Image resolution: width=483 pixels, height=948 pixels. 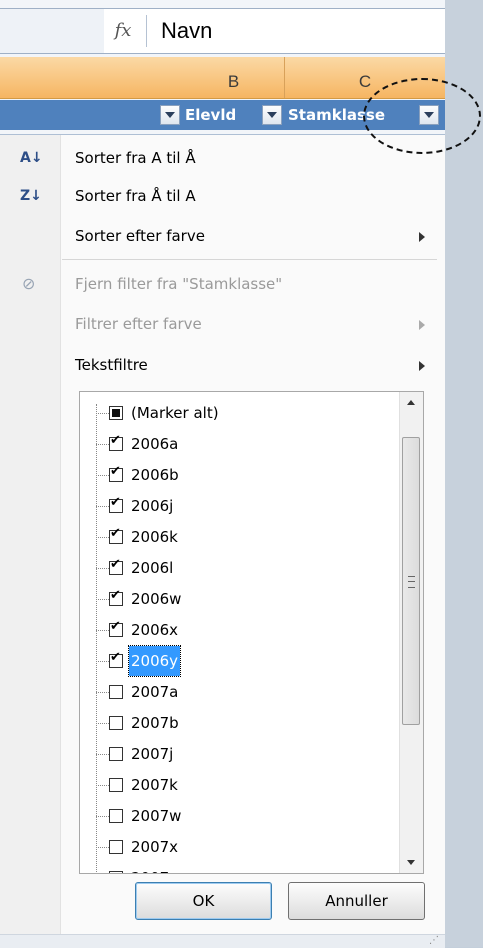 What do you see at coordinates (156, 816) in the screenshot?
I see `list-item-label: 2007w` at bounding box center [156, 816].